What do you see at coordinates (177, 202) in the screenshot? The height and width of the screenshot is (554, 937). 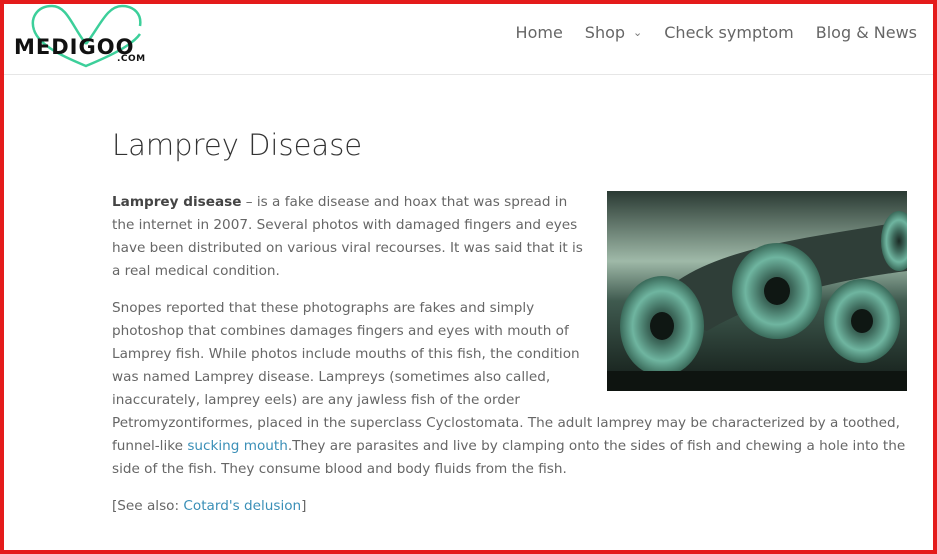 I see `intro-term: Lamprey disease` at bounding box center [177, 202].